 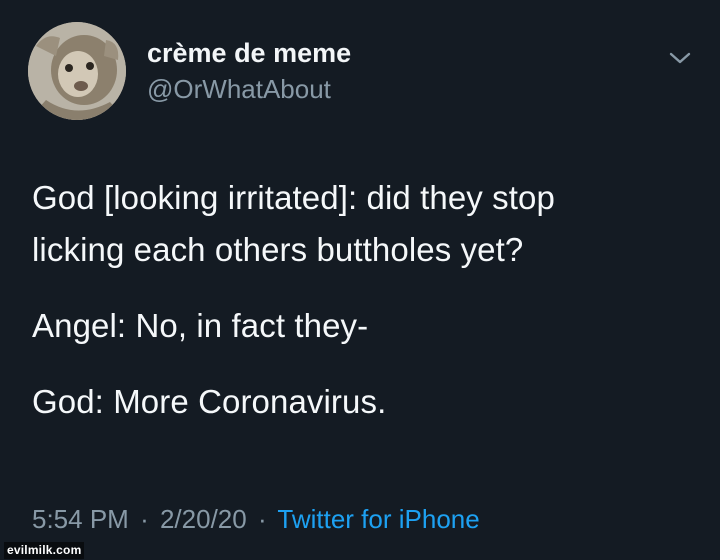 What do you see at coordinates (680, 58) in the screenshot?
I see `chevron-down-icon` at bounding box center [680, 58].